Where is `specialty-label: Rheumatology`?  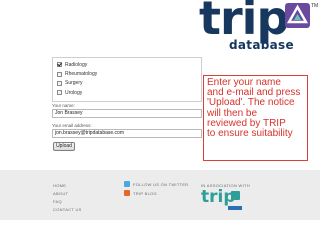
specialty-label: Rheumatology is located at coordinates (81, 74).